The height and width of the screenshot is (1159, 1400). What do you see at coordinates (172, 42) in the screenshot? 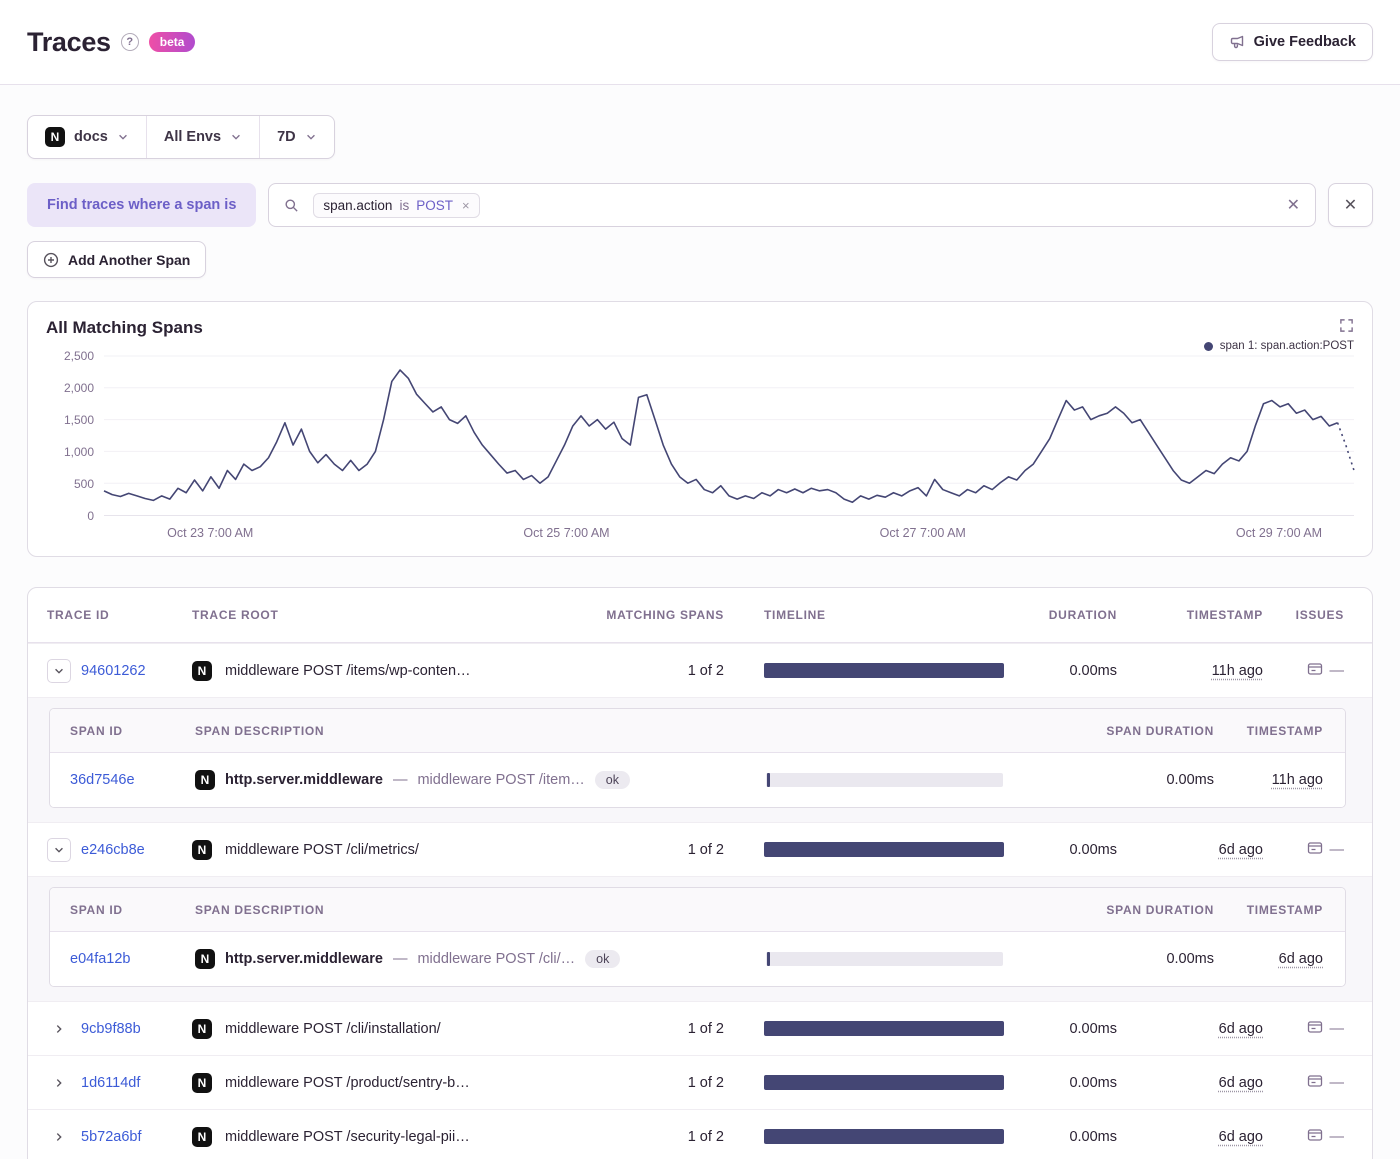
I see `beta-badge: beta` at bounding box center [172, 42].